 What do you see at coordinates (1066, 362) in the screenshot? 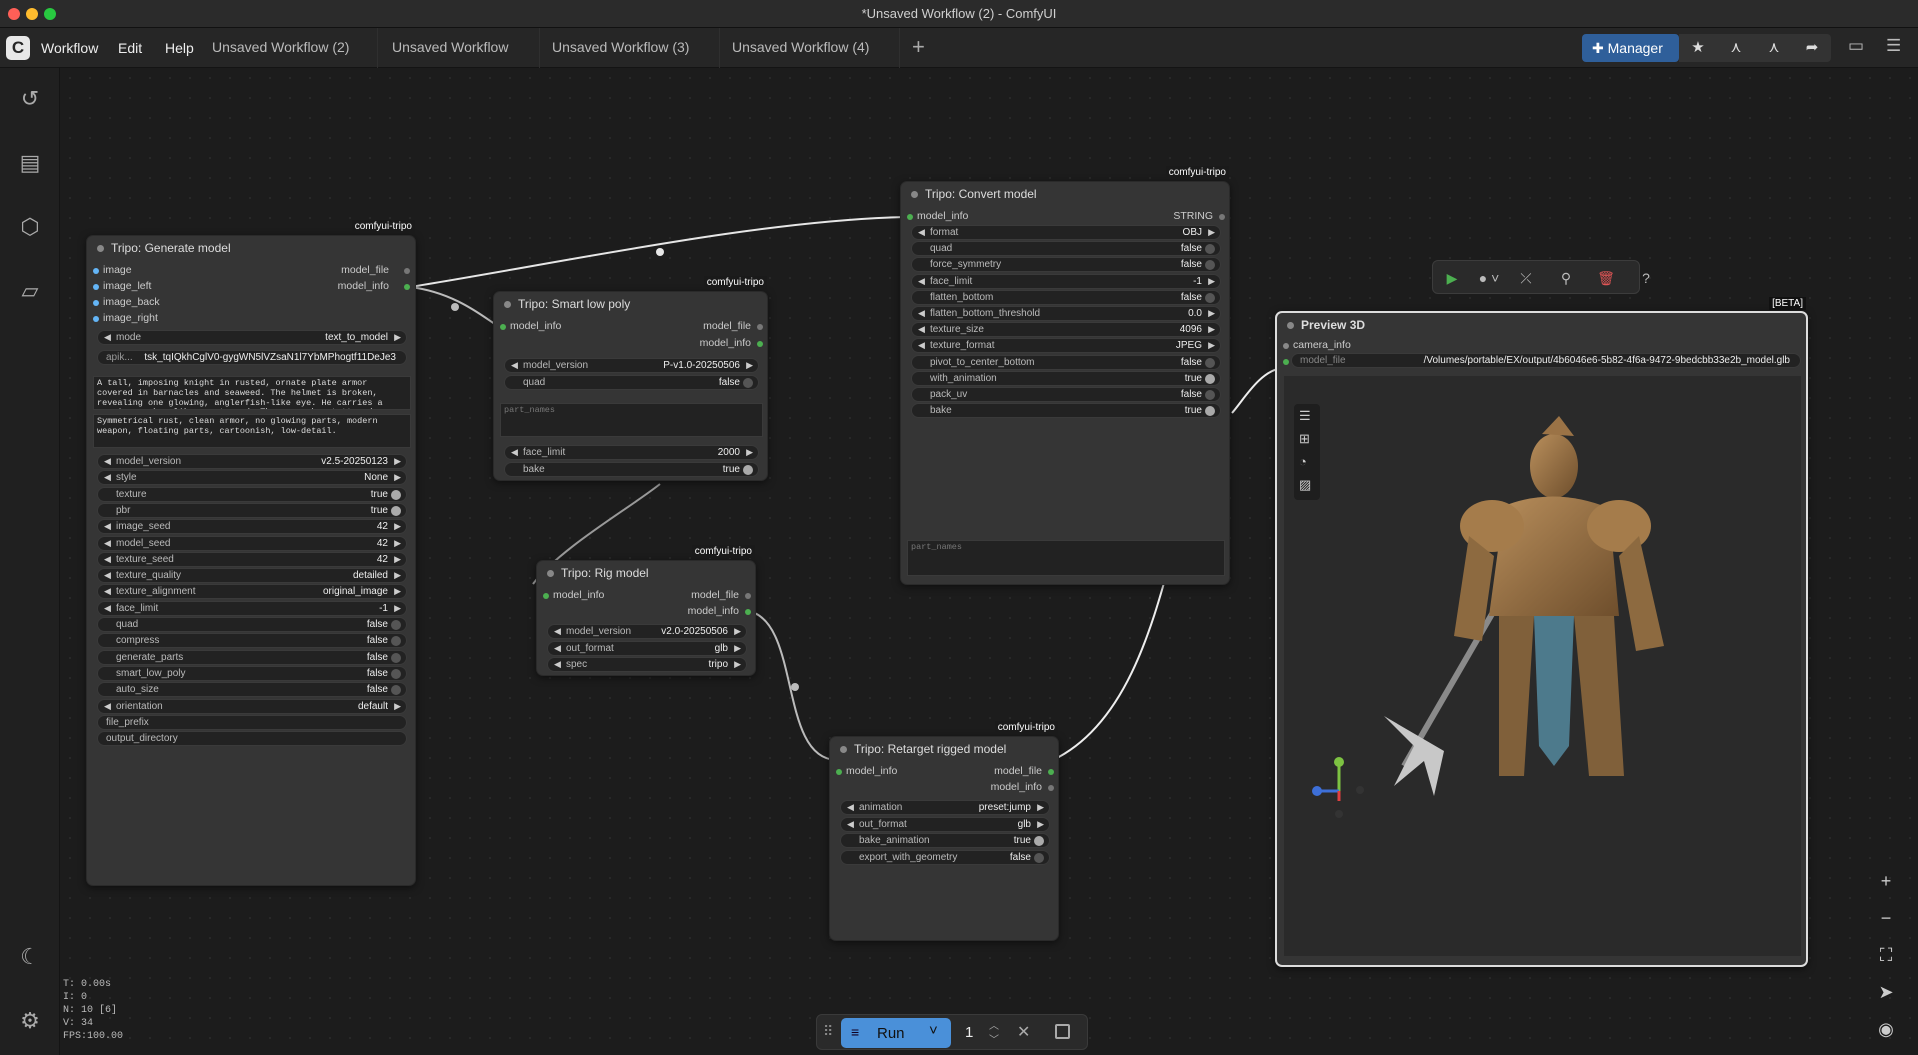
I see `widget-pivot-to-center-bottom: pivot_to_center_bottom false` at bounding box center [1066, 362].